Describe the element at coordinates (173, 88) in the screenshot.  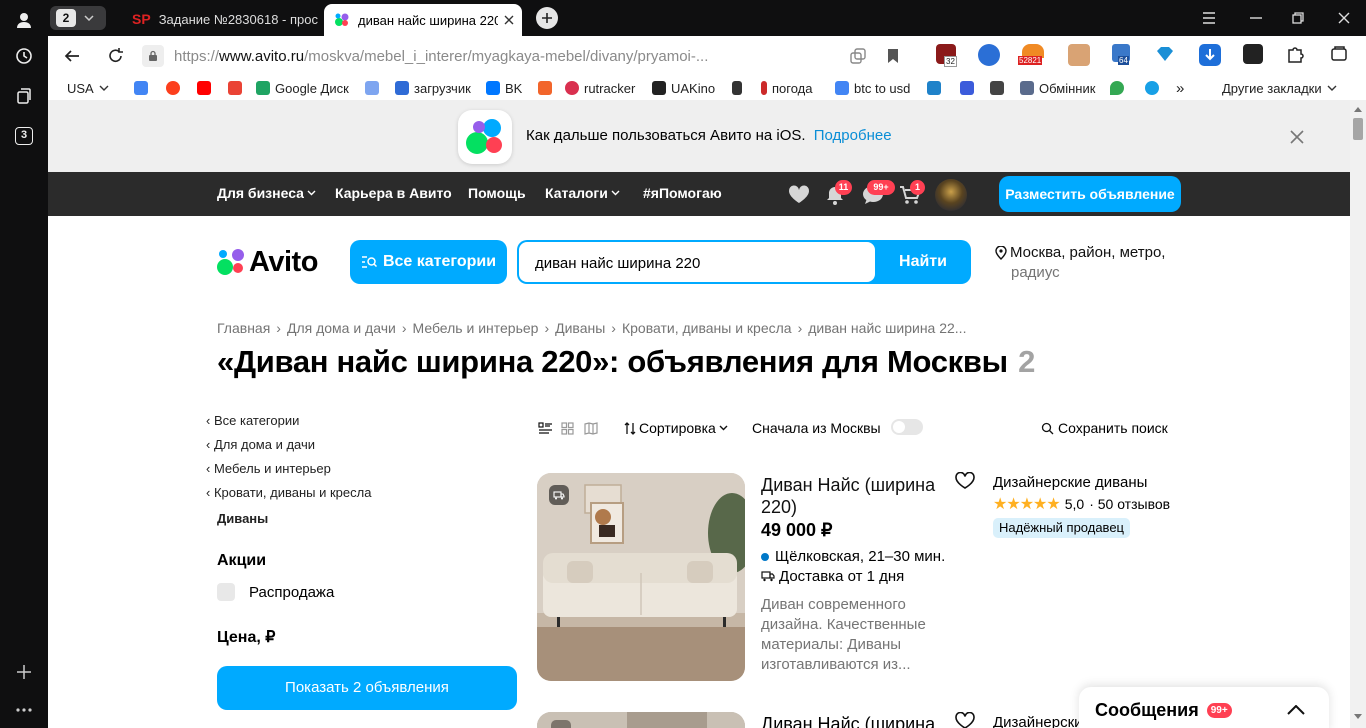
I see `bookmark-yandex` at that location.